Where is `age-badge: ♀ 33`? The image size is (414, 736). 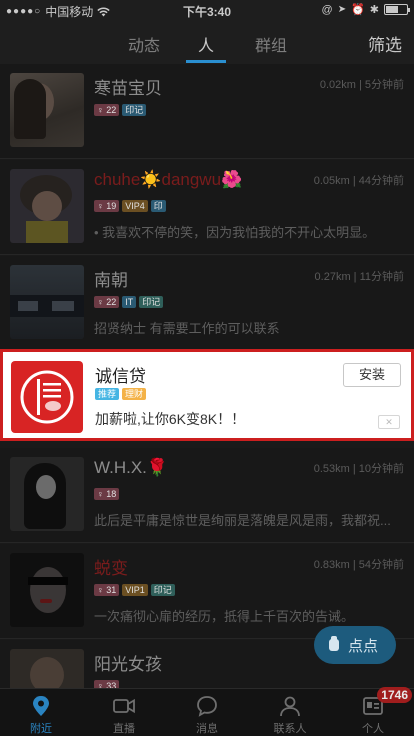
age-badge: ♀ 33 is located at coordinates (107, 684).